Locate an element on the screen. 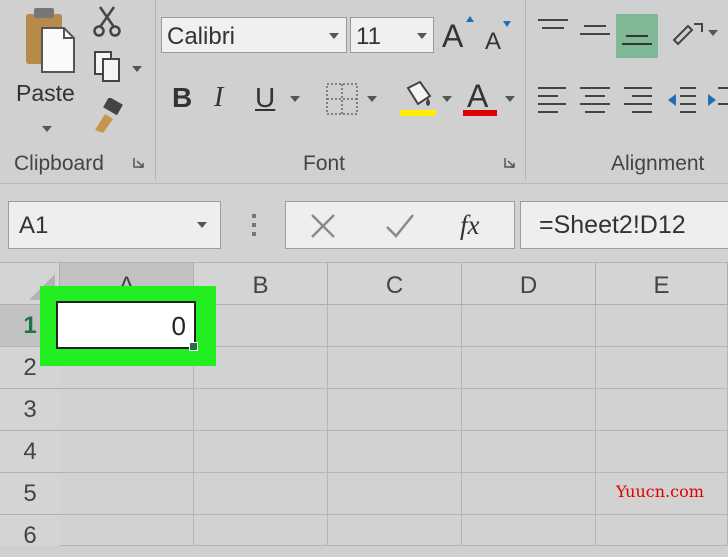  font-color-swatch is located at coordinates (480, 113).